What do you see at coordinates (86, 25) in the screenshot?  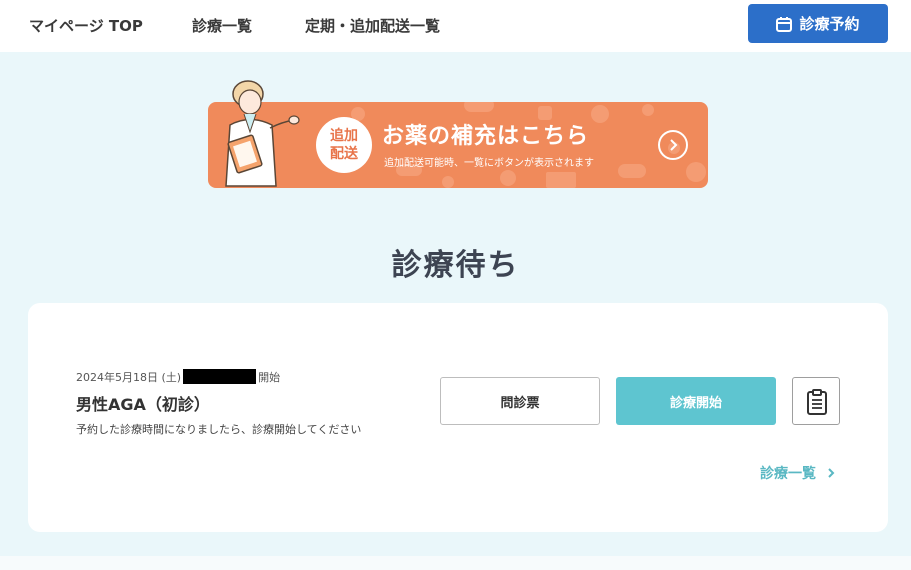 I see `nav-item-mypage-top: マイページ TOP` at bounding box center [86, 25].